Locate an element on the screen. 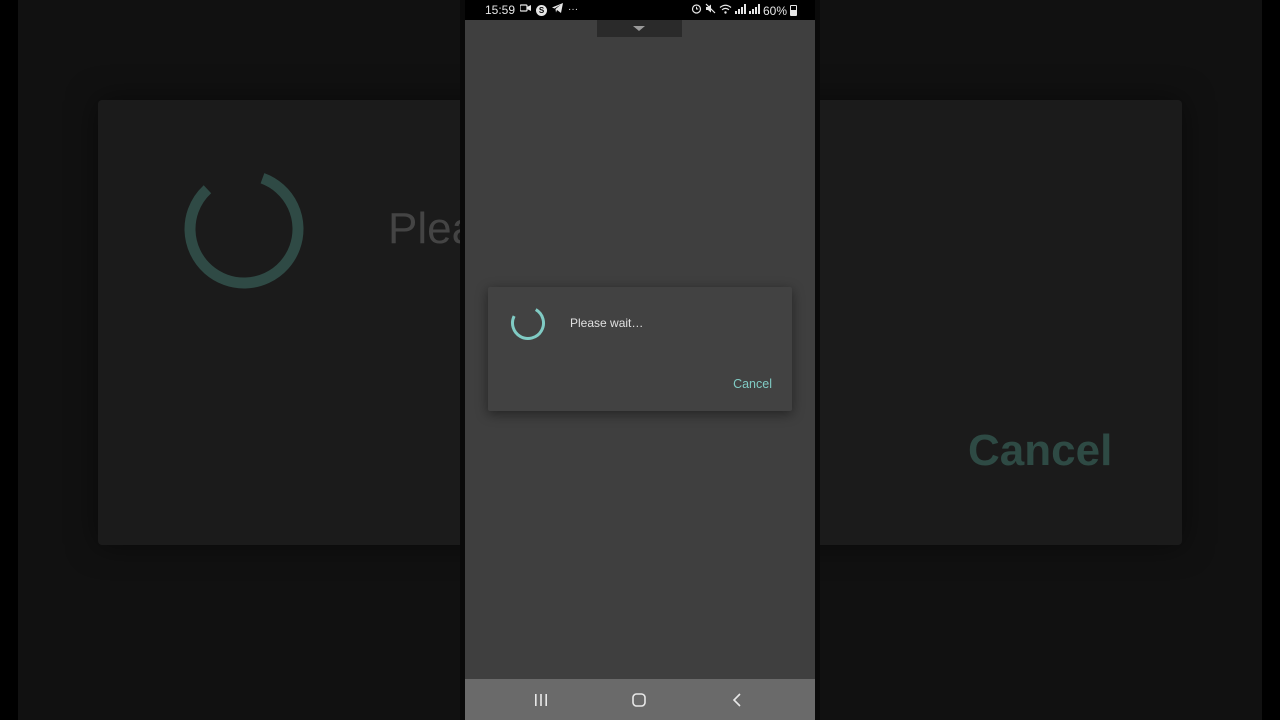  pull-down-handle is located at coordinates (639, 28).